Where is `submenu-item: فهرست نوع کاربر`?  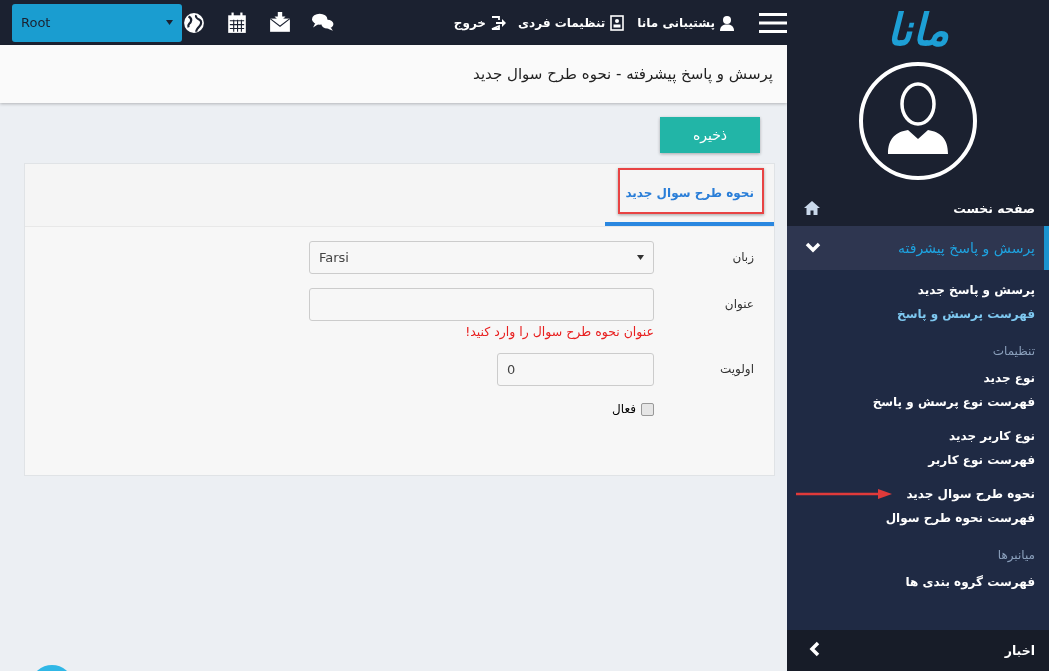
submenu-item: فهرست نوع کاربر is located at coordinates (981, 460).